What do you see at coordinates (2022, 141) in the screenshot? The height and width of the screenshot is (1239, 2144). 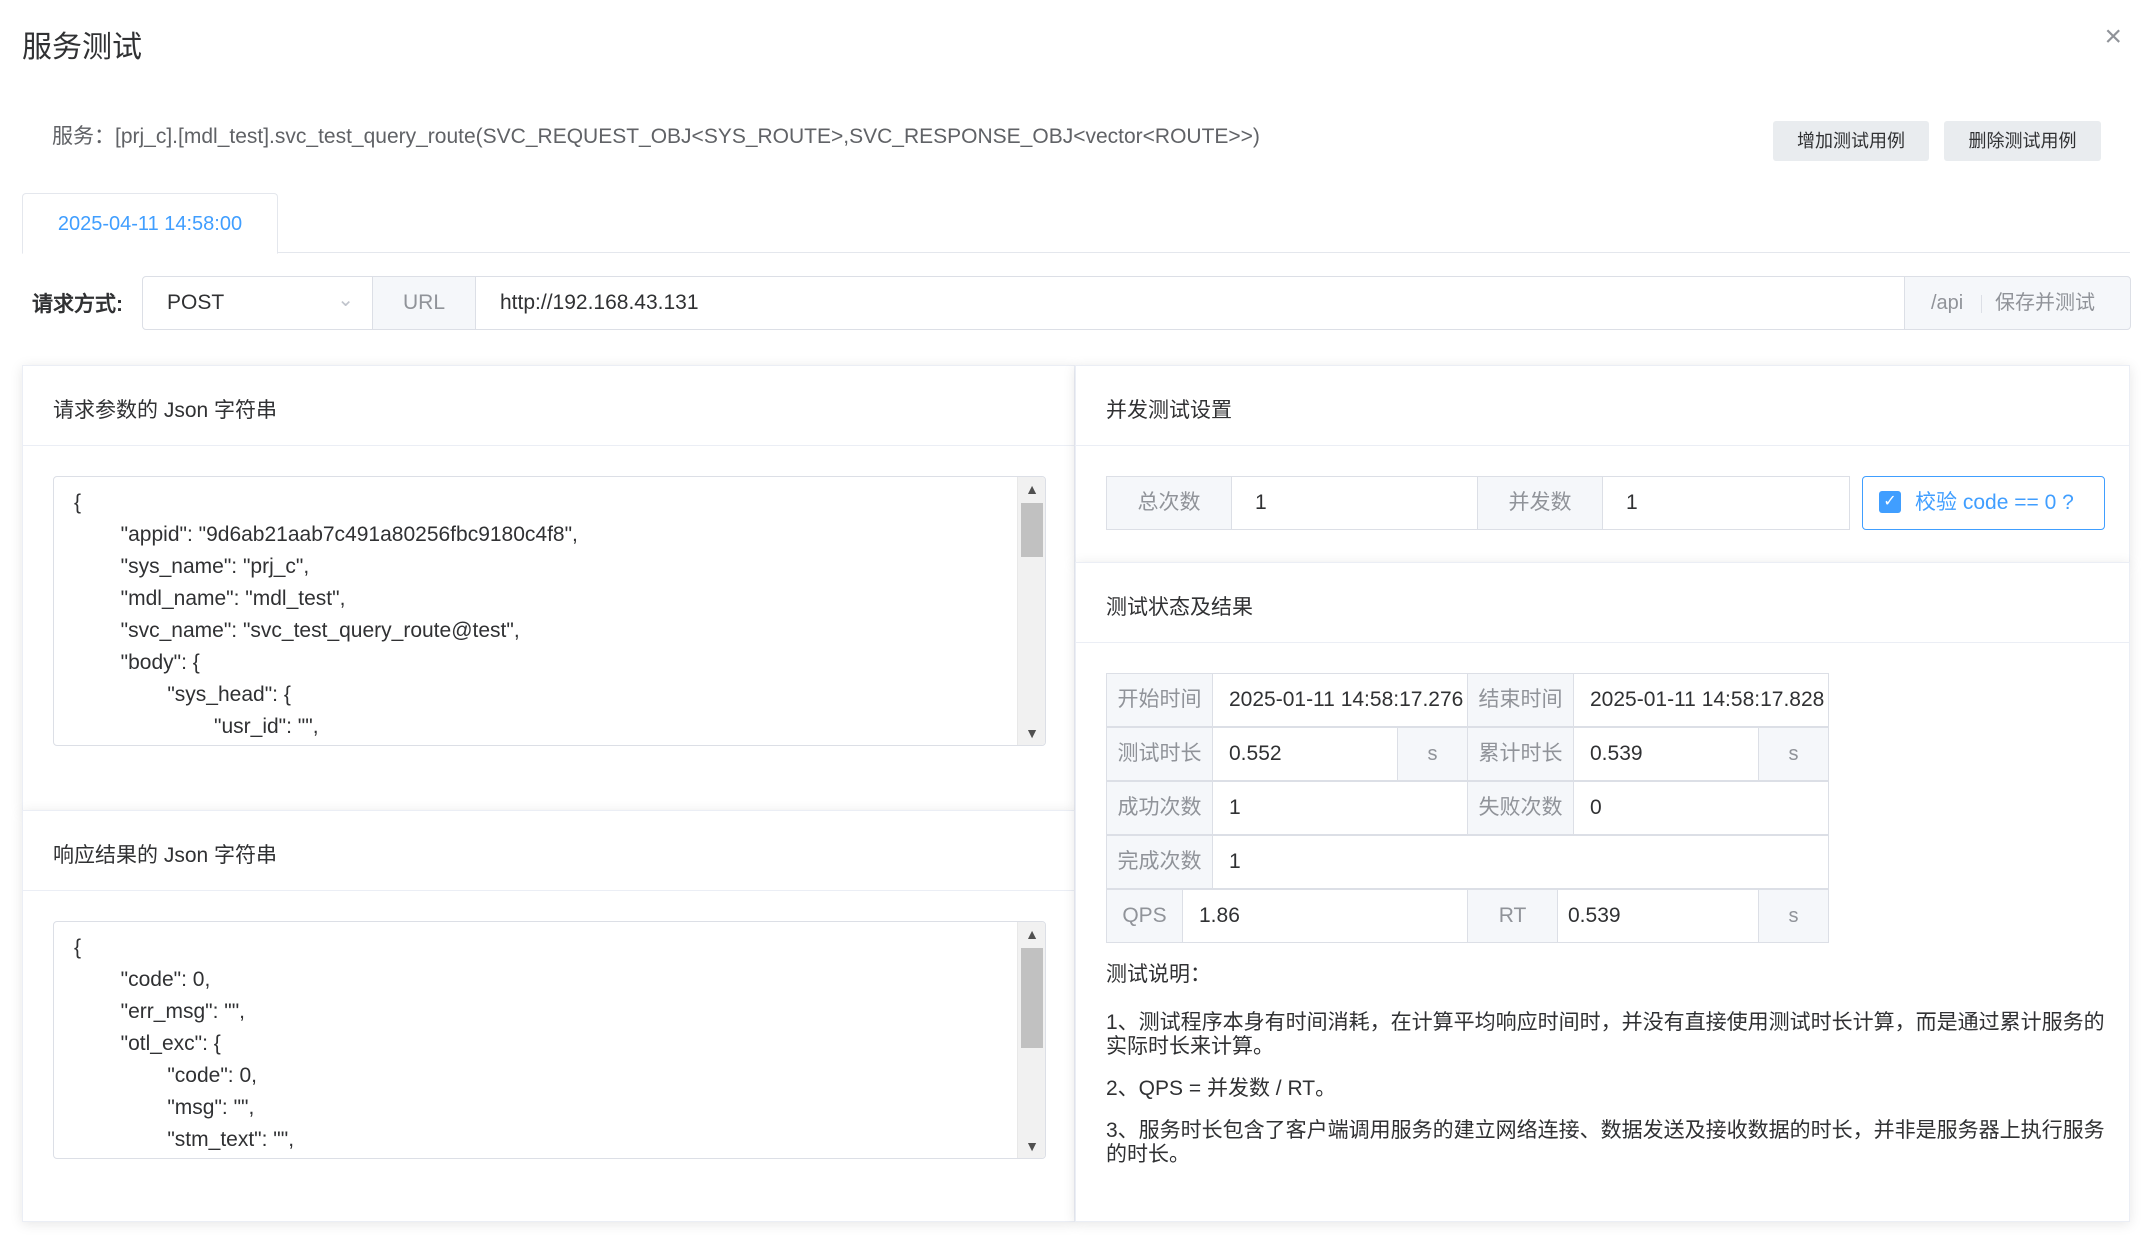 I see `delete-test-case-button: 删除测试用例` at bounding box center [2022, 141].